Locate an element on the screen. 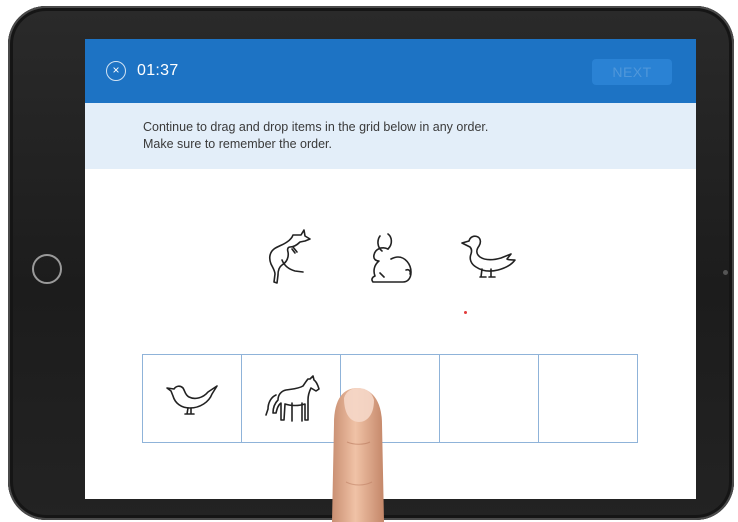 The image size is (738, 522). touch-indicator is located at coordinates (465, 312).